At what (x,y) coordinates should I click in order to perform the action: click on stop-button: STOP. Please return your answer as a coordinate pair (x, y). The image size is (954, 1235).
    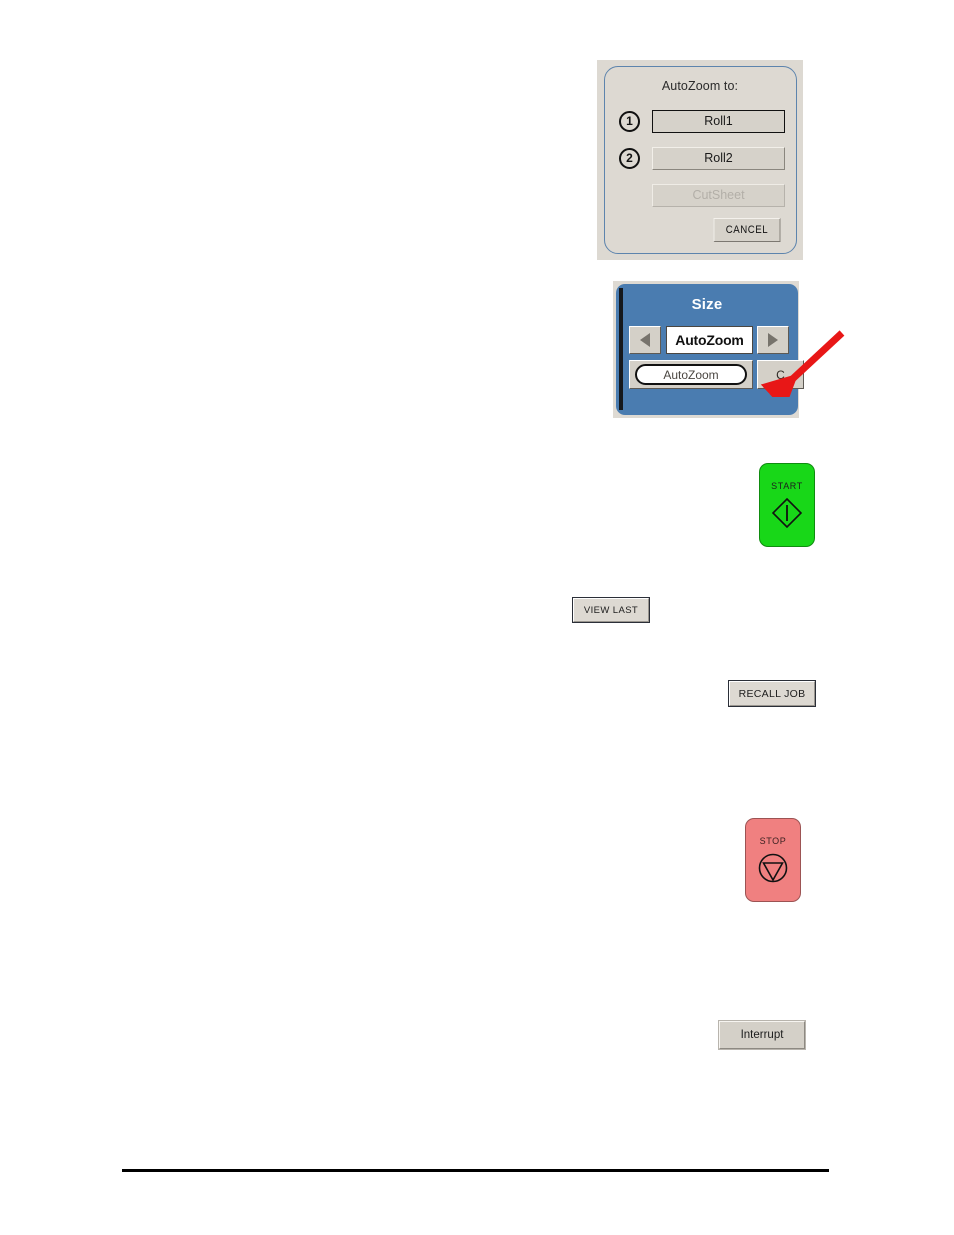
    Looking at the image, I should click on (773, 860).